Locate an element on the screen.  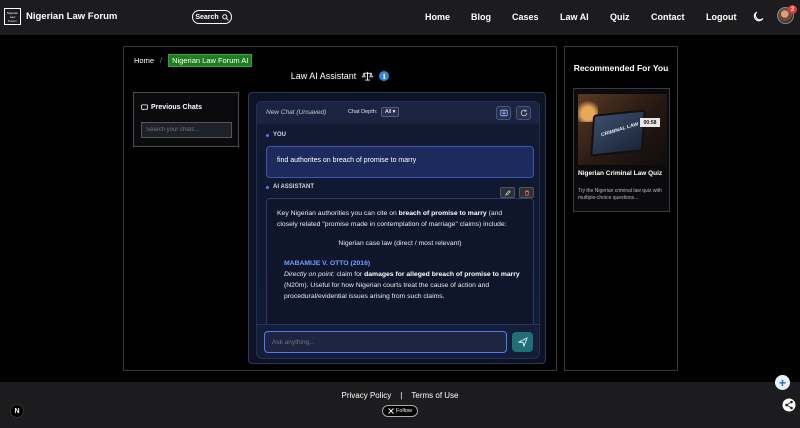
ask-input is located at coordinates (385, 342).